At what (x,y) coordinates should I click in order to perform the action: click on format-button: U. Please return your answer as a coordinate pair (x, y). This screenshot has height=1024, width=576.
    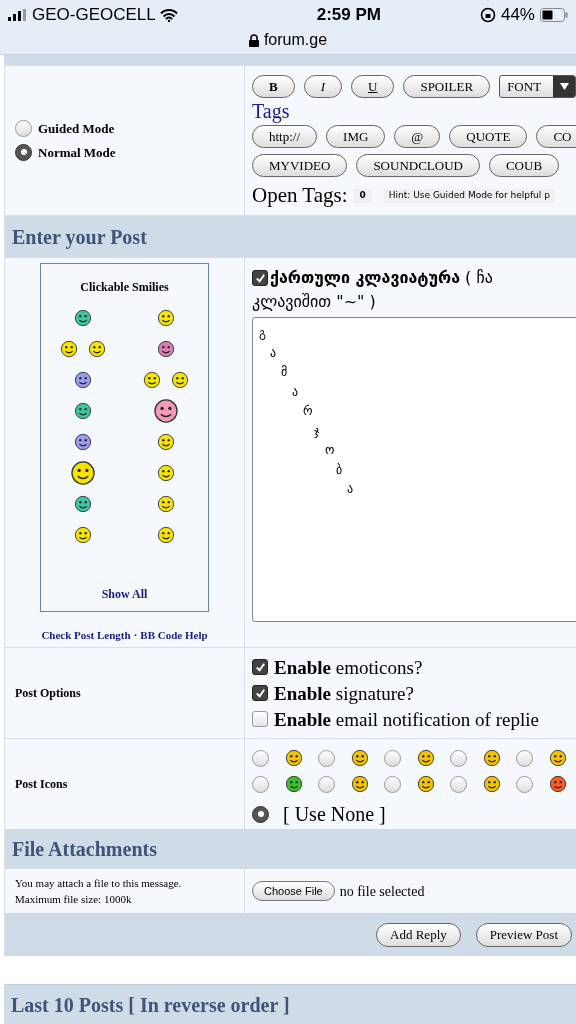
    Looking at the image, I should click on (373, 86).